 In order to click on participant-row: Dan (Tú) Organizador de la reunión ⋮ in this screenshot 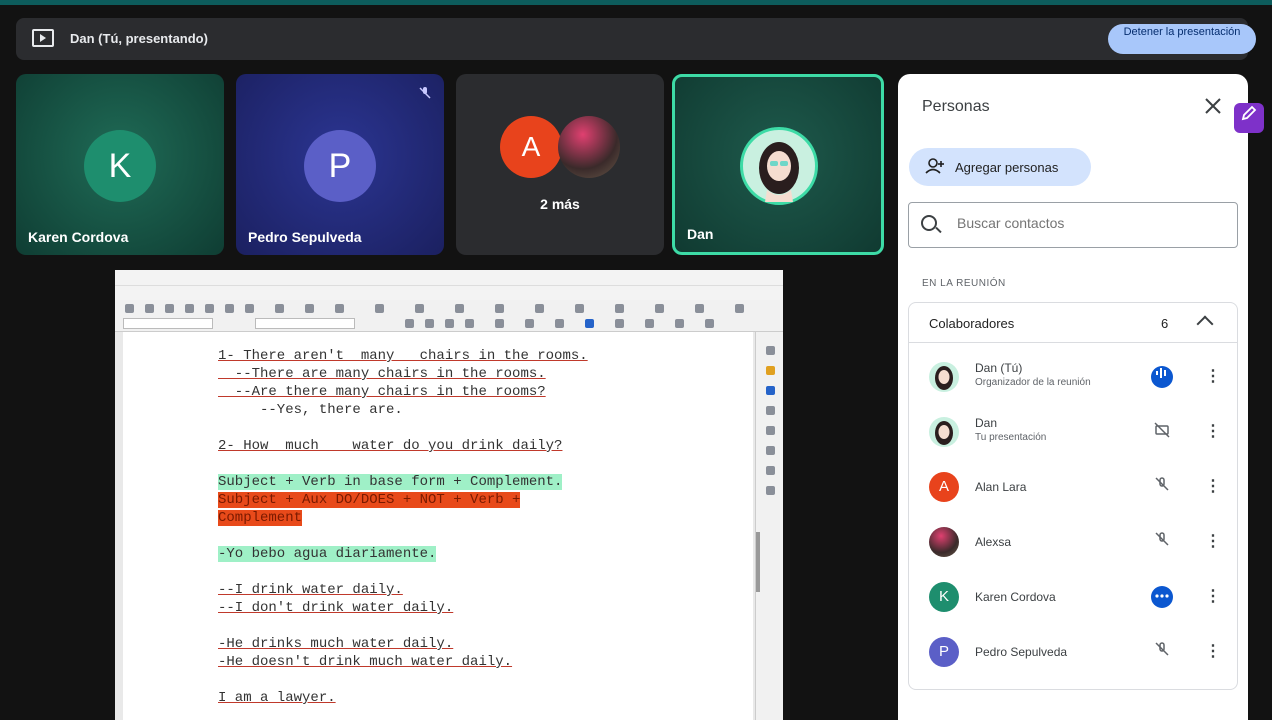, I will do `click(1073, 378)`.